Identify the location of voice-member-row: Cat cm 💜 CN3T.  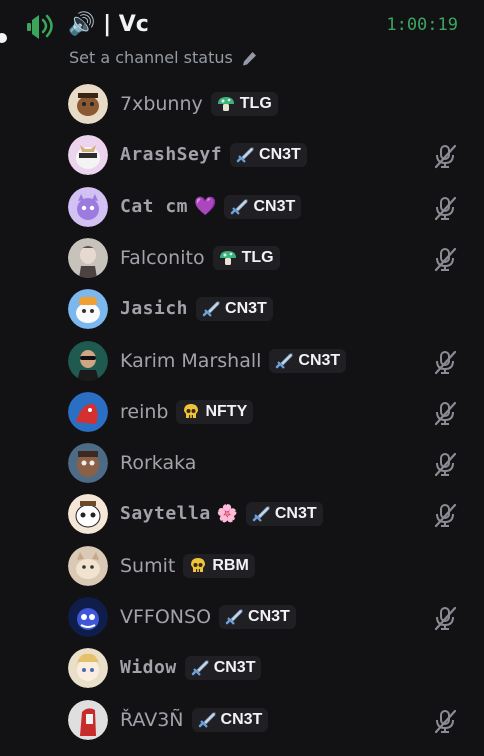
(242, 207).